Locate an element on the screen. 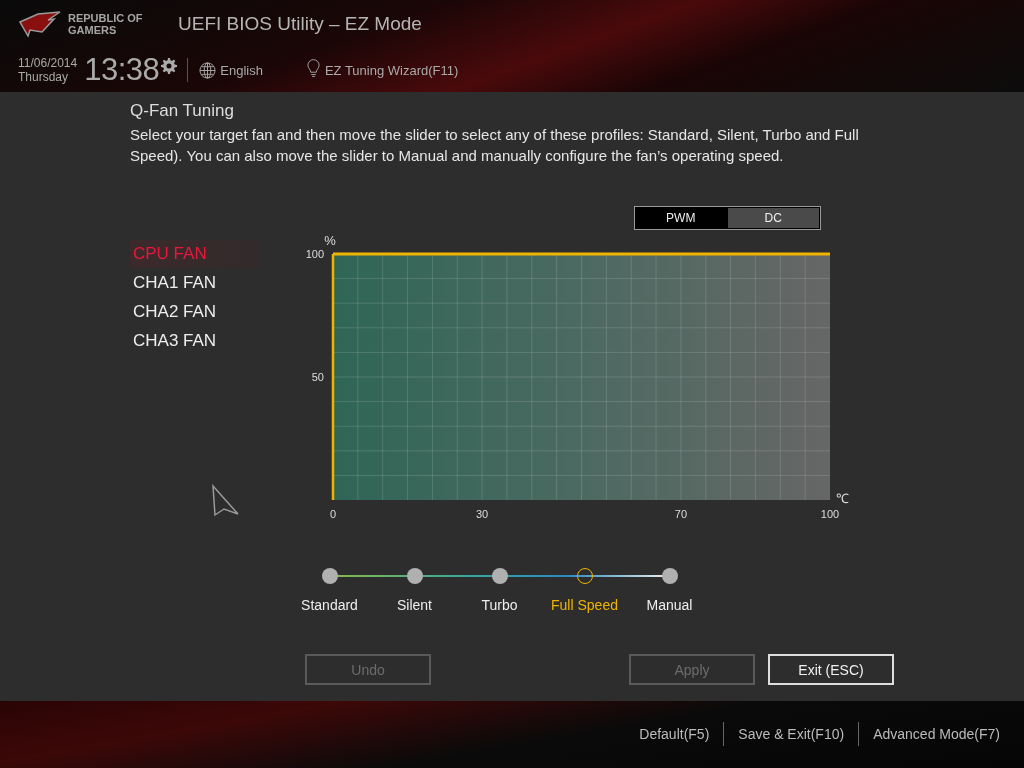  x-axis-tick-label: 100 is located at coordinates (830, 514).